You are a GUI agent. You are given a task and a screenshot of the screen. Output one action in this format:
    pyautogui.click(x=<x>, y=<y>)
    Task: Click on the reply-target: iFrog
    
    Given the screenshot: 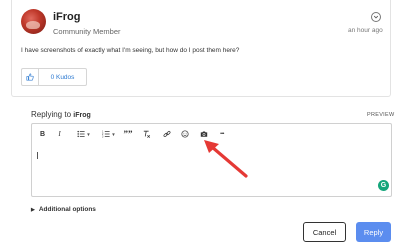 What is the action you would take?
    pyautogui.click(x=82, y=115)
    